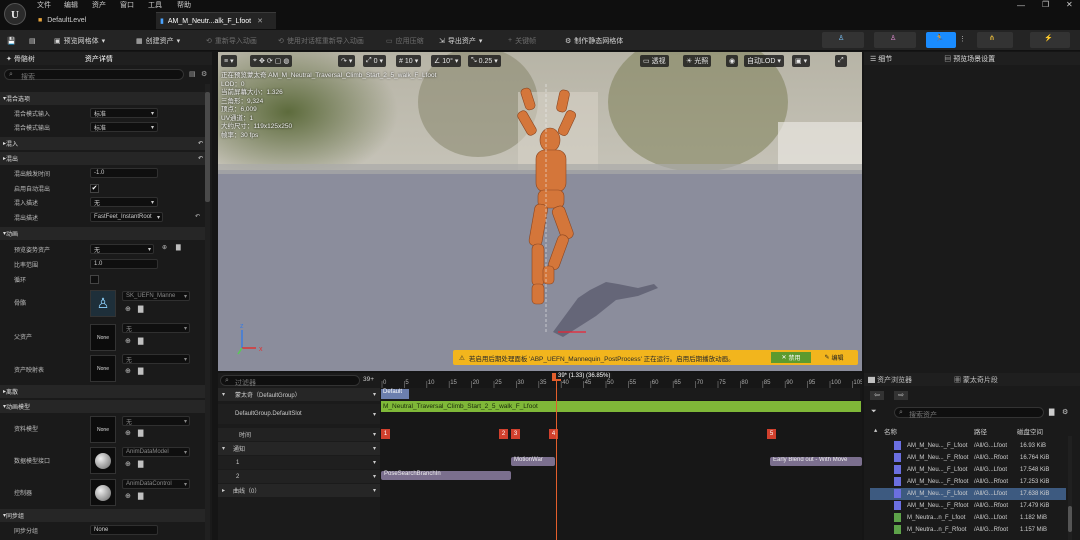 The height and width of the screenshot is (540, 1080). I want to click on asset-map-select: 无 ▾, so click(156, 359).